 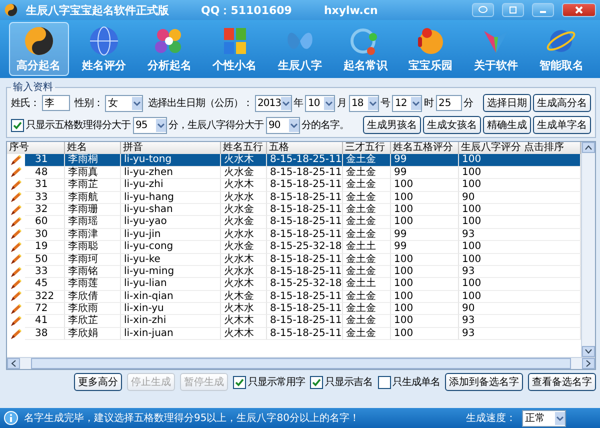 I want to click on toolbar-tab: 姓名评分, so click(x=104, y=49).